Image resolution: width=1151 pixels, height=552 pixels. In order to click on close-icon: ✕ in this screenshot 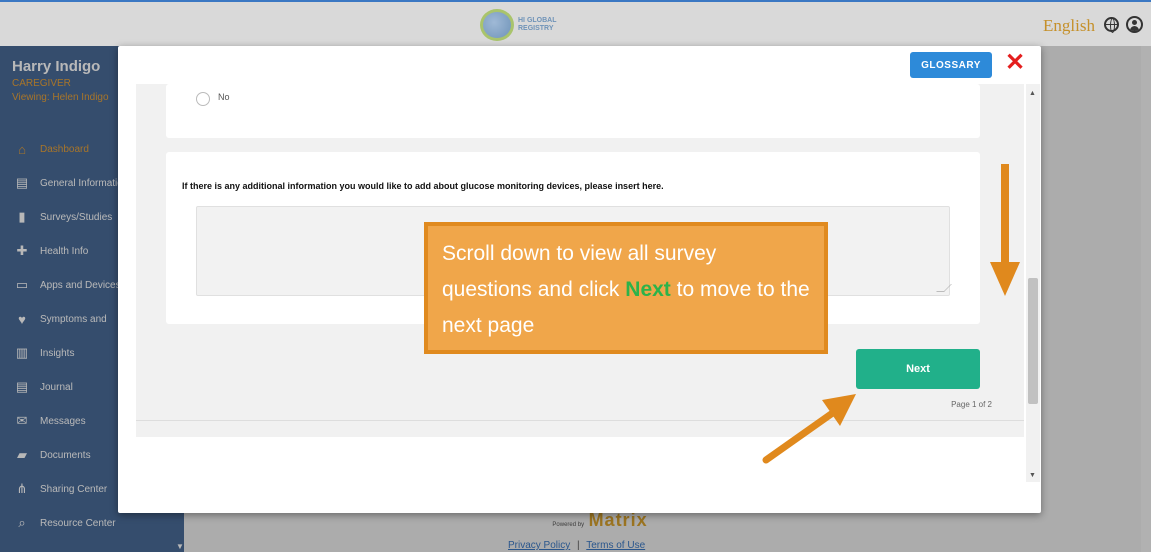, I will do `click(1015, 63)`.